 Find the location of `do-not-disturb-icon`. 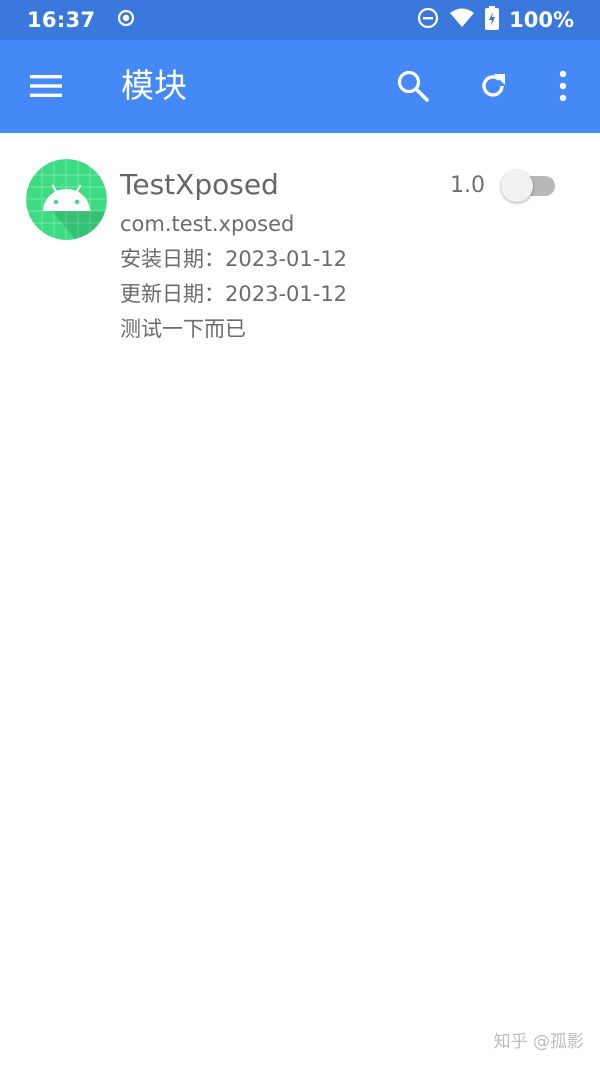

do-not-disturb-icon is located at coordinates (428, 20).